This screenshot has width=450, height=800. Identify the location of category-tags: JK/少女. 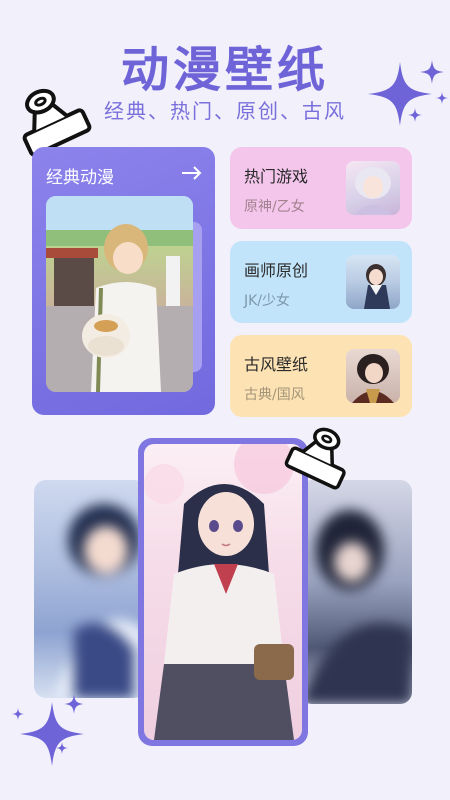
(267, 301).